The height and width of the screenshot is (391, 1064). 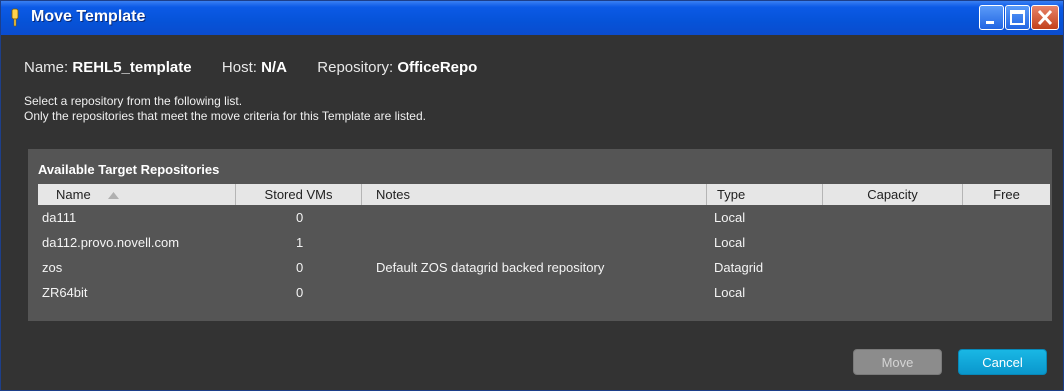 I want to click on column-header-notes: Notes, so click(x=534, y=194).